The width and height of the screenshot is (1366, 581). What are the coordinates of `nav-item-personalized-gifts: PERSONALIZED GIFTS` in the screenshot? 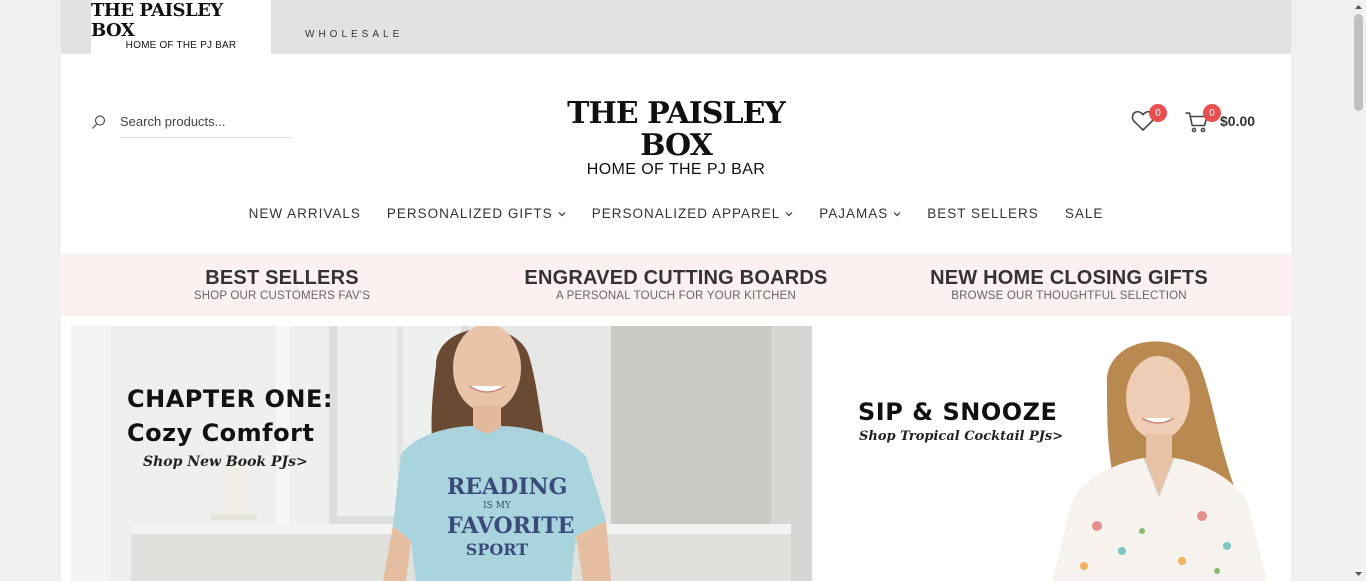 It's located at (476, 213).